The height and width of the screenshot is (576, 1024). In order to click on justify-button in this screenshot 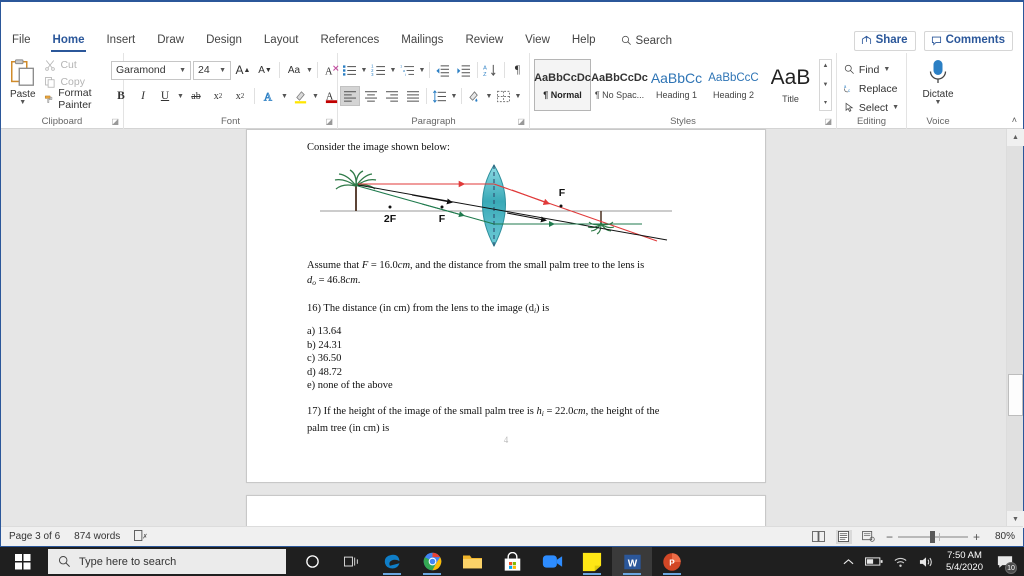, I will do `click(413, 96)`.